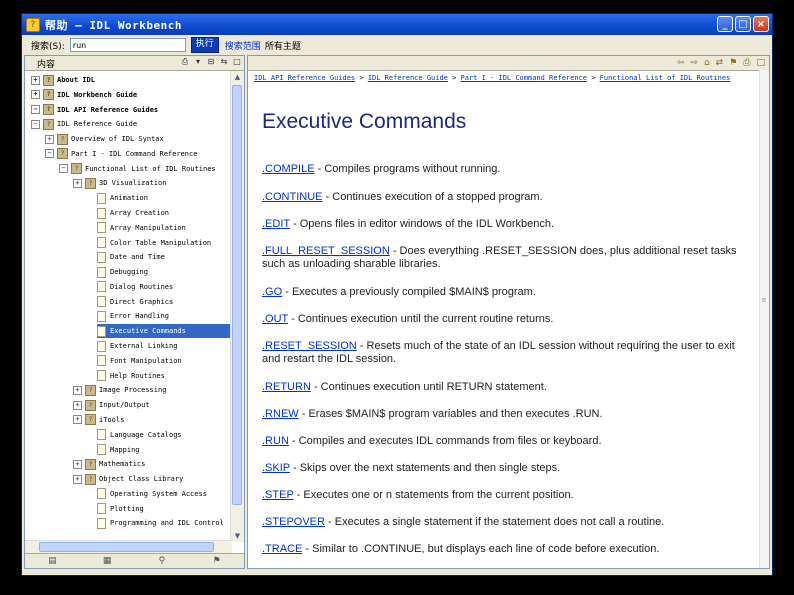 This screenshot has height=595, width=794. Describe the element at coordinates (109, 464) in the screenshot. I see `tree-item: +? Mathematics` at that location.